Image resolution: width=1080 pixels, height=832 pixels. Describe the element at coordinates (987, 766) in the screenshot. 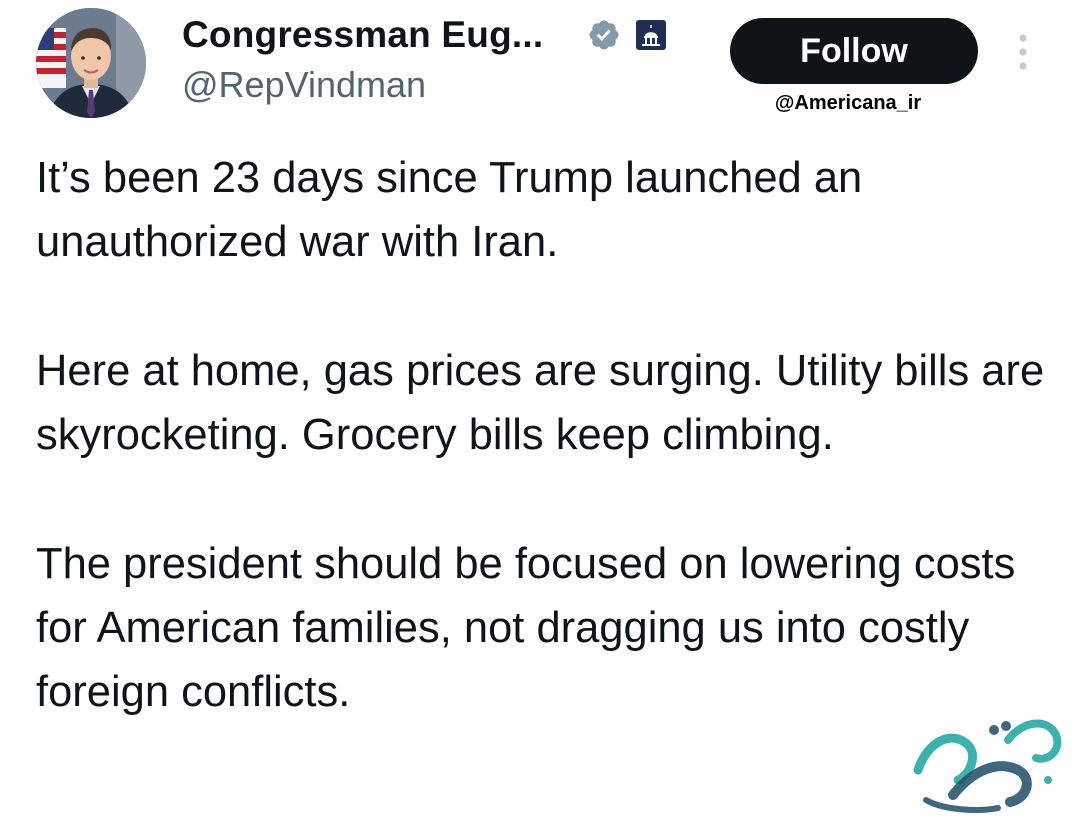

I see `calligraphy-logo-icon` at that location.